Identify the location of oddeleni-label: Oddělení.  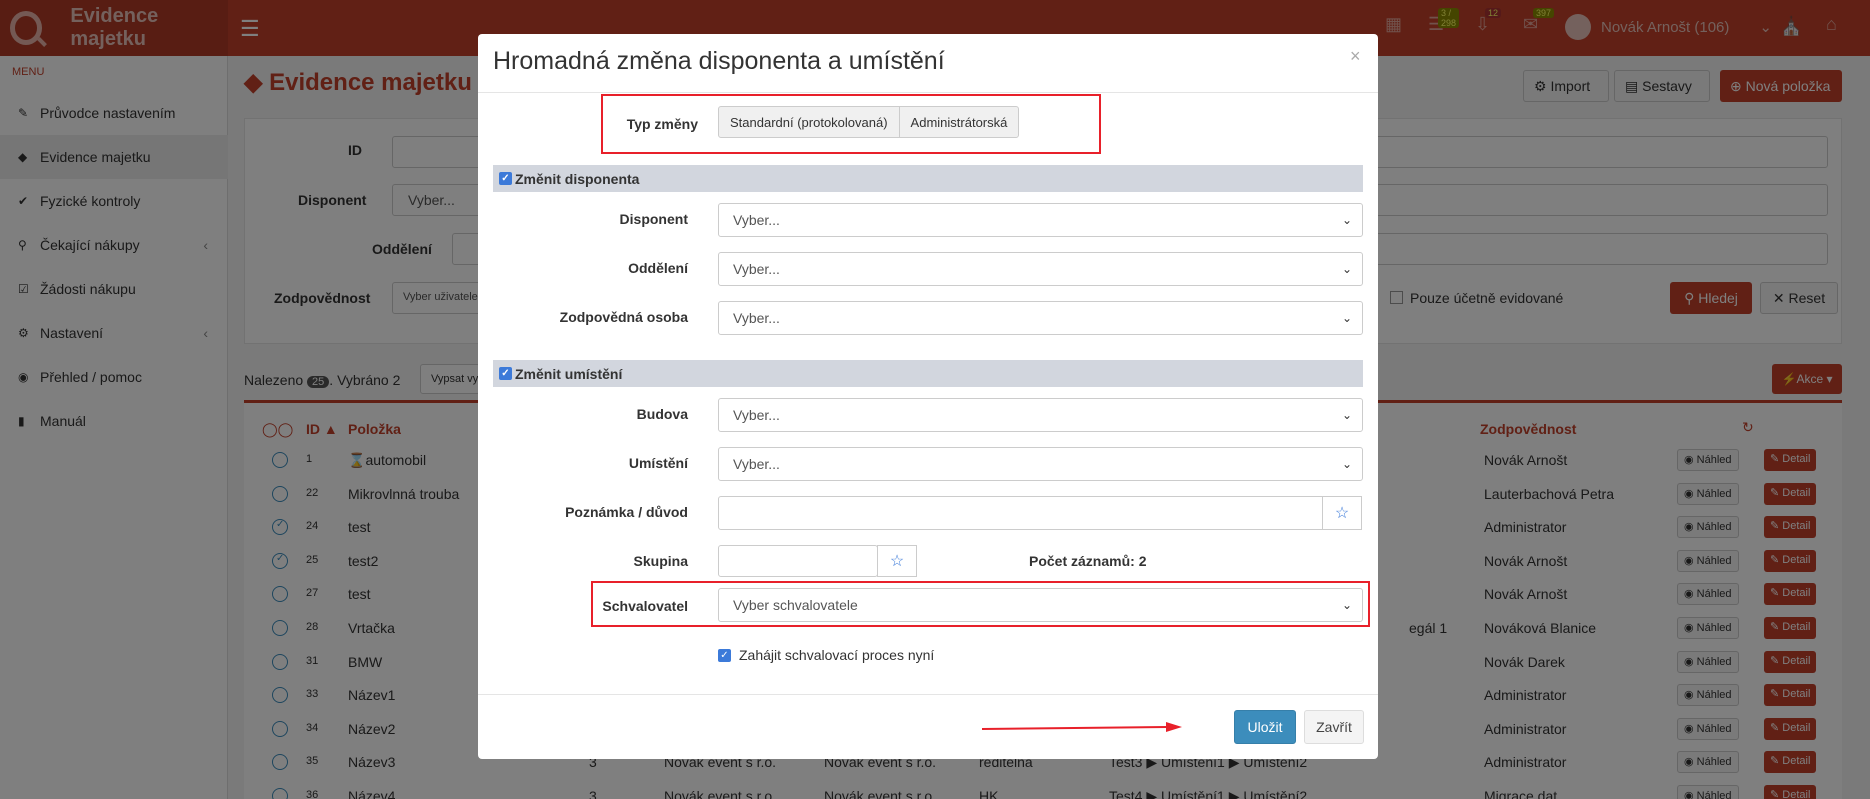
(658, 268).